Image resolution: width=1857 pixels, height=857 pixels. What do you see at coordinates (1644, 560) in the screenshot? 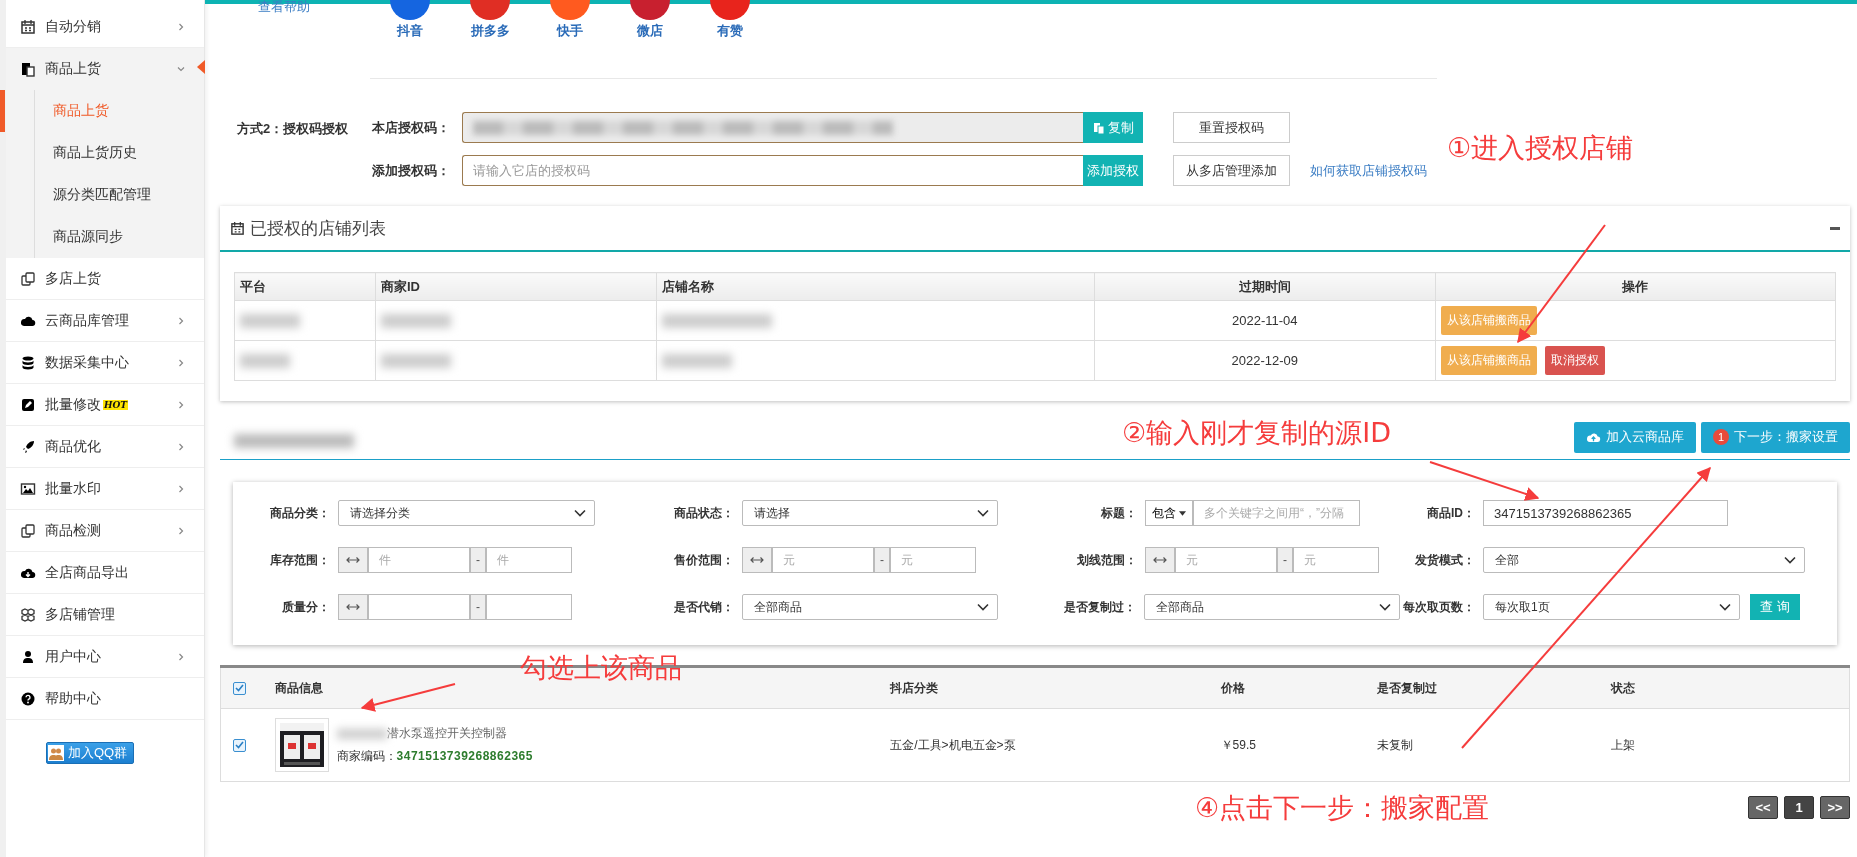
I see `select-field: 全部` at bounding box center [1644, 560].